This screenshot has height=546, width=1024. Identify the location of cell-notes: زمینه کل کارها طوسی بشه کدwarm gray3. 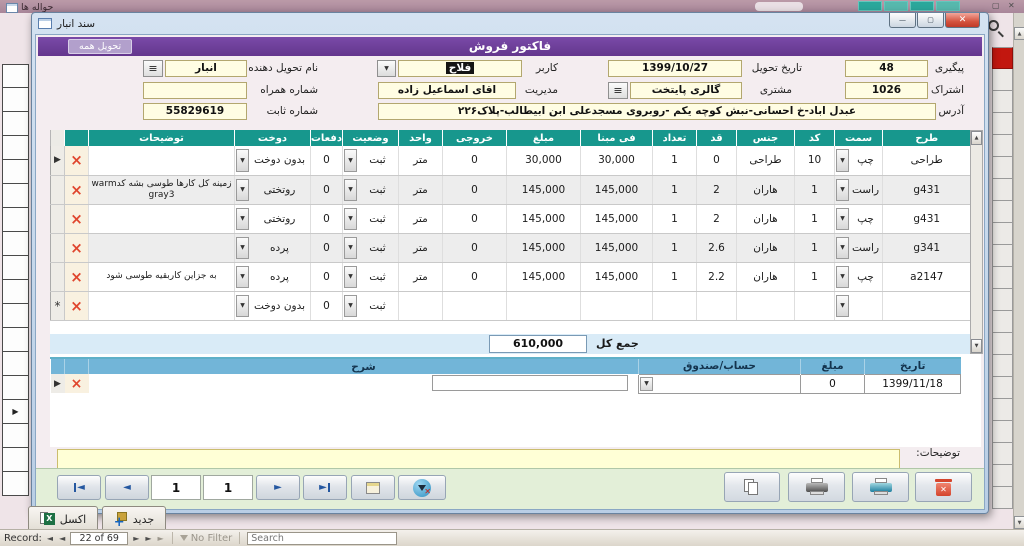
(161, 190).